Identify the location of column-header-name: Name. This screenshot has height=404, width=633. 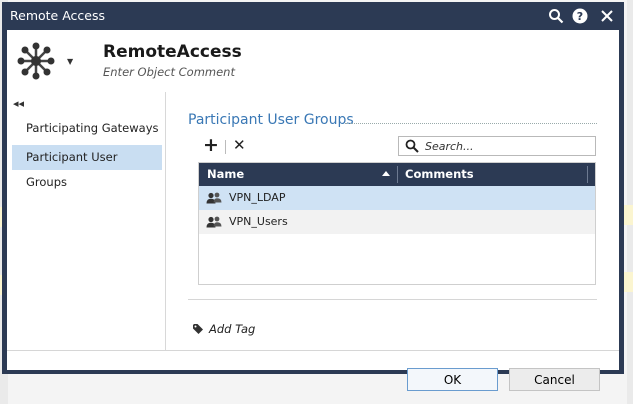
(225, 174).